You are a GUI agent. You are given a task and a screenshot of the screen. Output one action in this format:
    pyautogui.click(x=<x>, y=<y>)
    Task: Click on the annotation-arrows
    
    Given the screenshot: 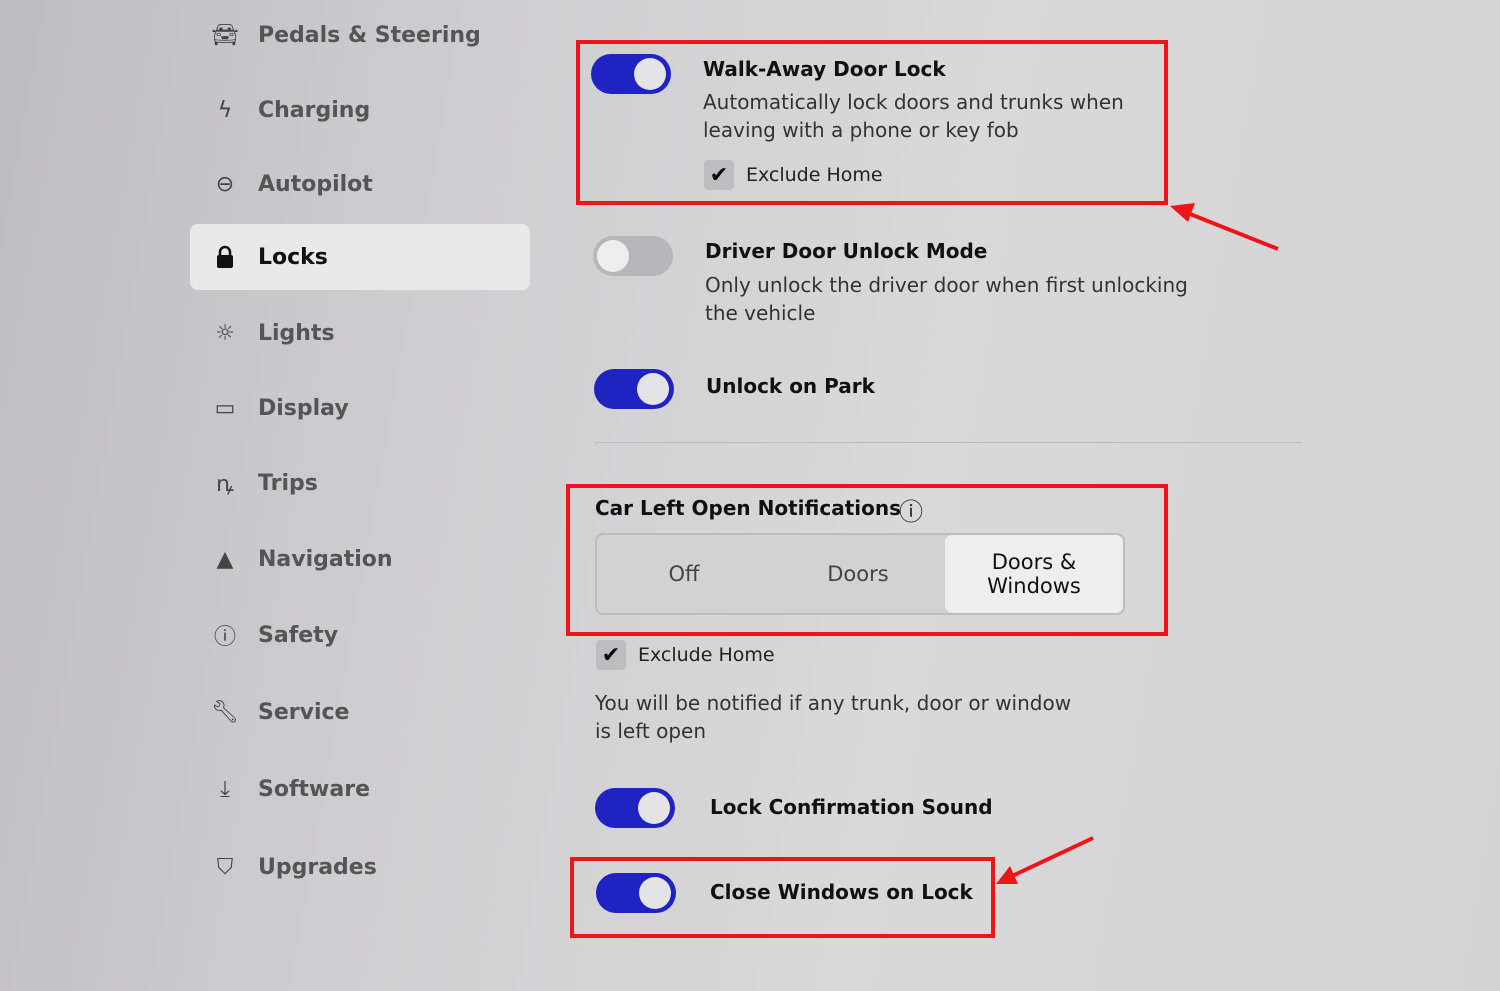 What is the action you would take?
    pyautogui.click(x=1137, y=543)
    